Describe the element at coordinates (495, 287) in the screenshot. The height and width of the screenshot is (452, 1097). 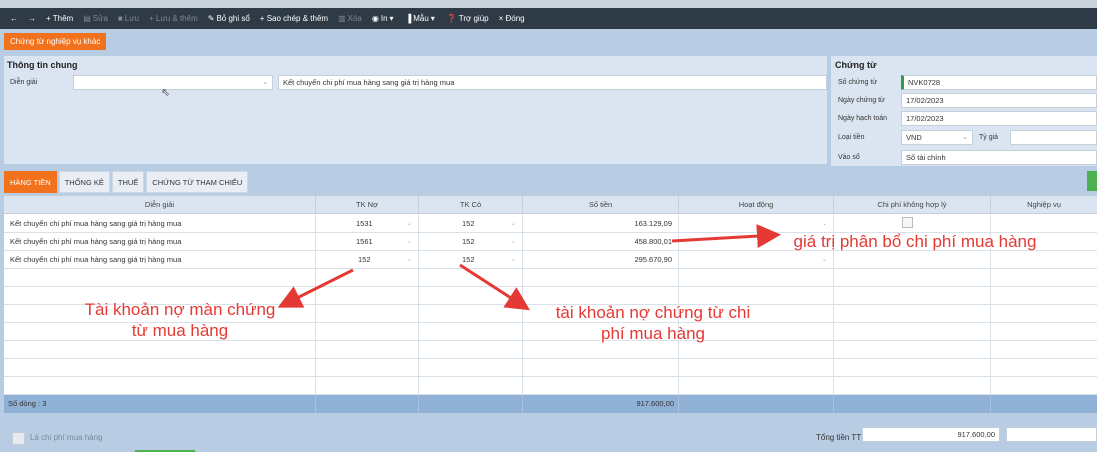
I see `arrow-to-debit-cost` at that location.